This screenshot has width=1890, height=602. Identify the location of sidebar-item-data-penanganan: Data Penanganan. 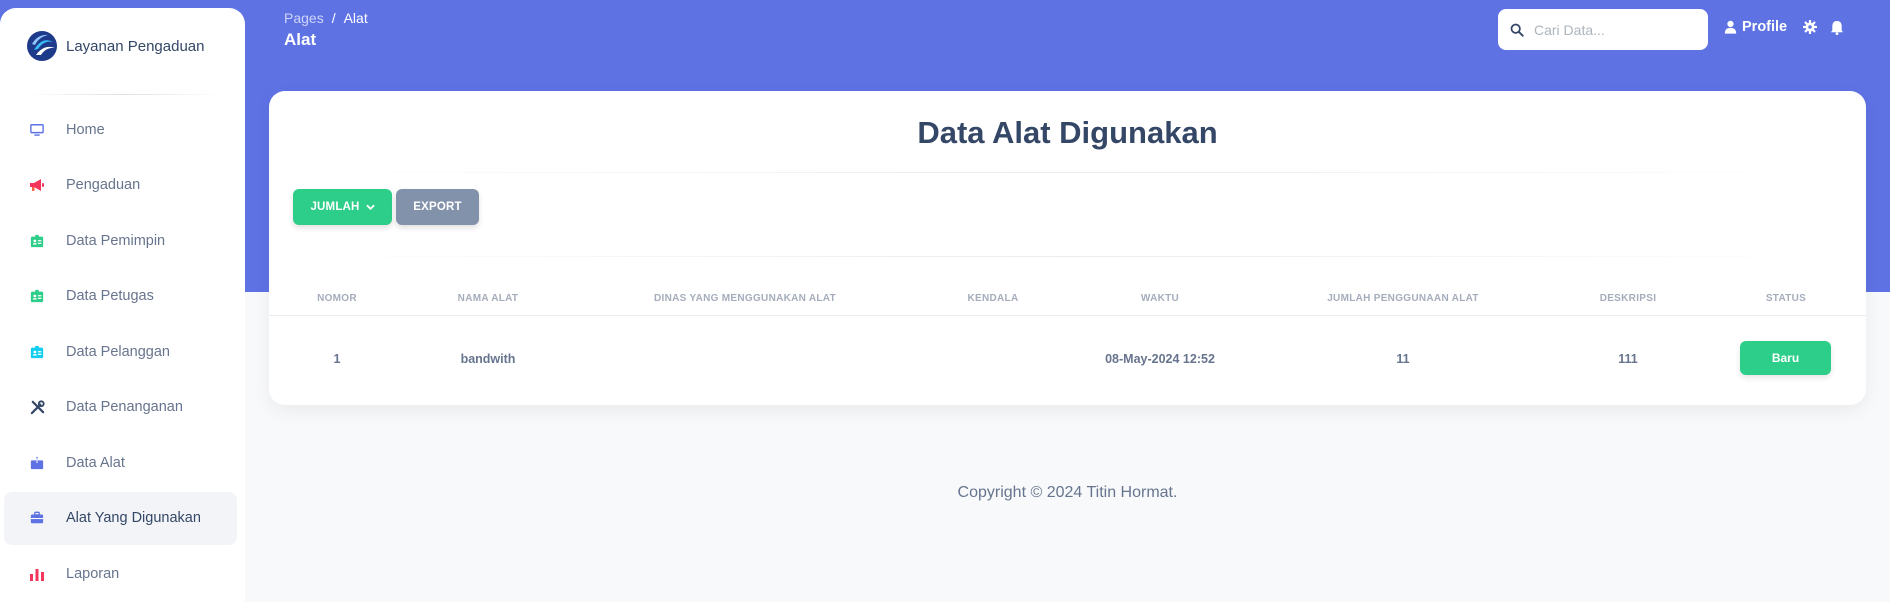
(120, 407).